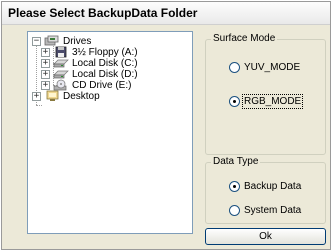 The image size is (333, 251). I want to click on tree-node-label: 3½ Floppy (A:), so click(105, 52).